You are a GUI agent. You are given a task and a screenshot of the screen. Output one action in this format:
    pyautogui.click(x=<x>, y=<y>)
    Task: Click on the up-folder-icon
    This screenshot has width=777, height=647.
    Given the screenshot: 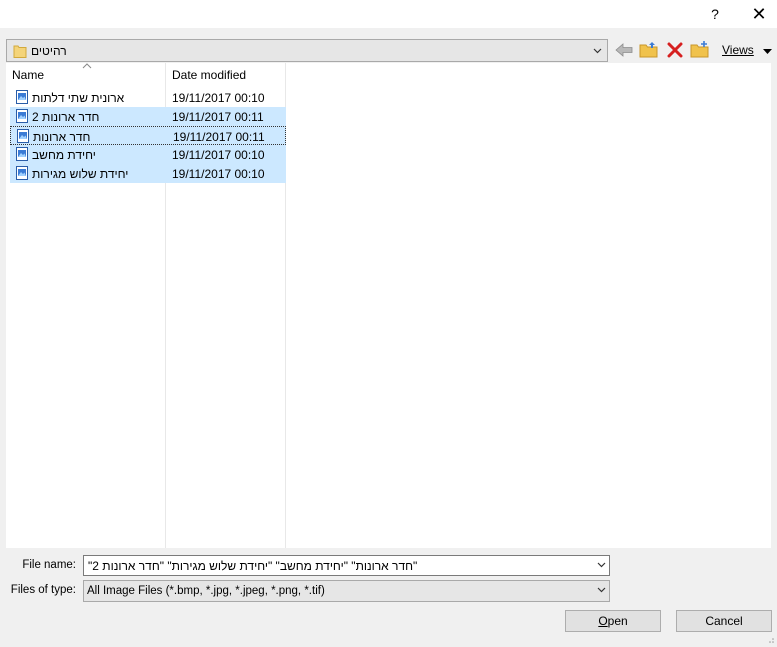 What is the action you would take?
    pyautogui.click(x=648, y=50)
    